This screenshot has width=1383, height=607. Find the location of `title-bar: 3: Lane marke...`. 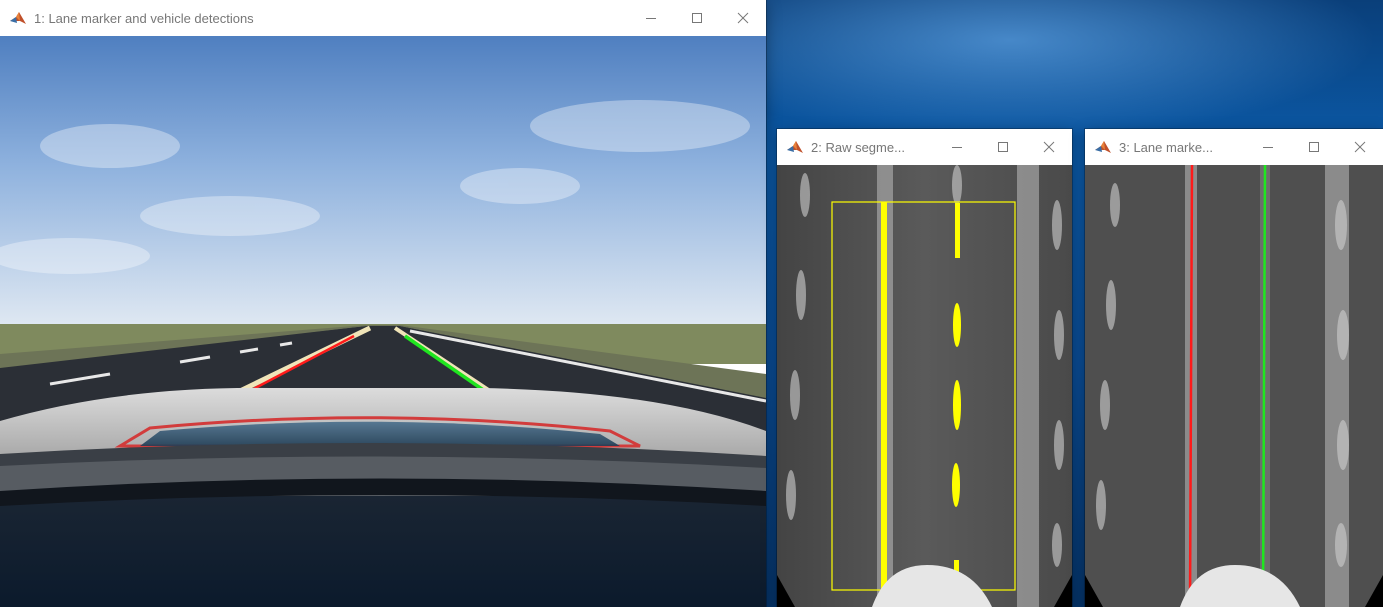

title-bar: 3: Lane marke... is located at coordinates (1234, 147).